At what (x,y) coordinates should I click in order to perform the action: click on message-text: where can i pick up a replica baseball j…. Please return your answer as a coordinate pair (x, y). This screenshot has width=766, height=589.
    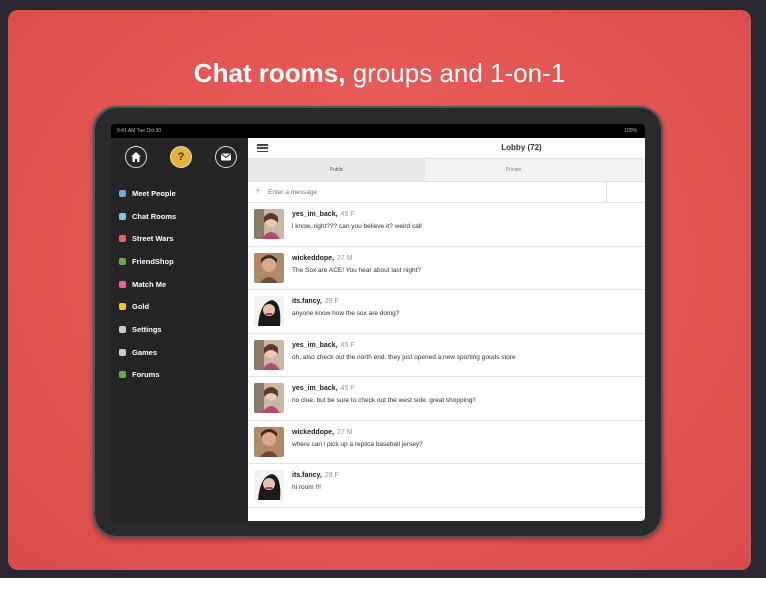
    Looking at the image, I should click on (357, 444).